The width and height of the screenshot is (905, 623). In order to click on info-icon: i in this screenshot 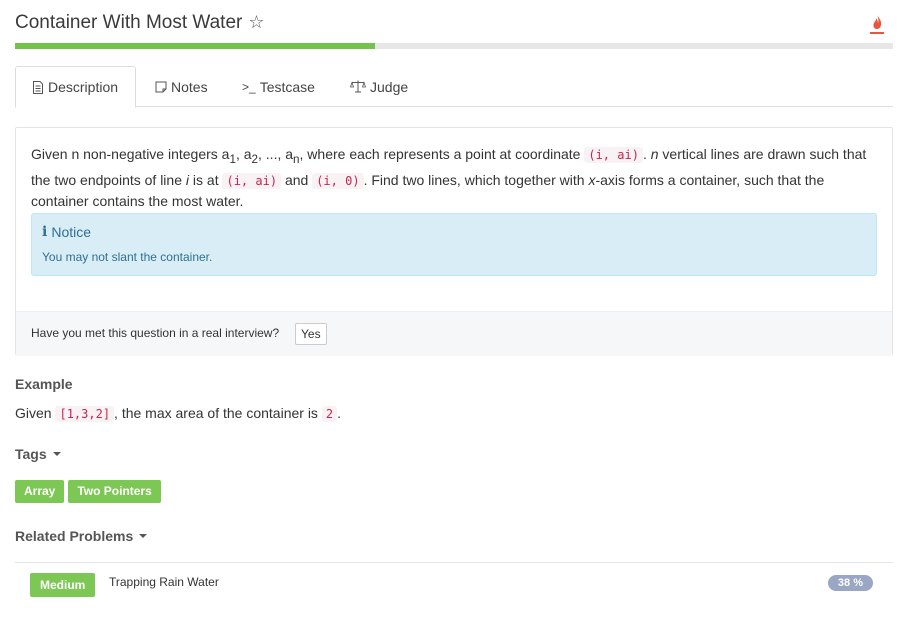, I will do `click(45, 232)`.